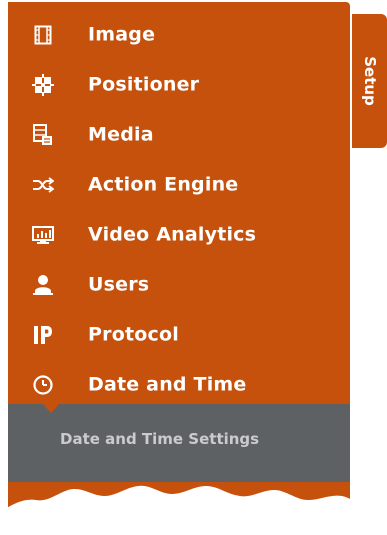 This screenshot has width=387, height=535. What do you see at coordinates (144, 84) in the screenshot?
I see `menu-item-label: Positioner` at bounding box center [144, 84].